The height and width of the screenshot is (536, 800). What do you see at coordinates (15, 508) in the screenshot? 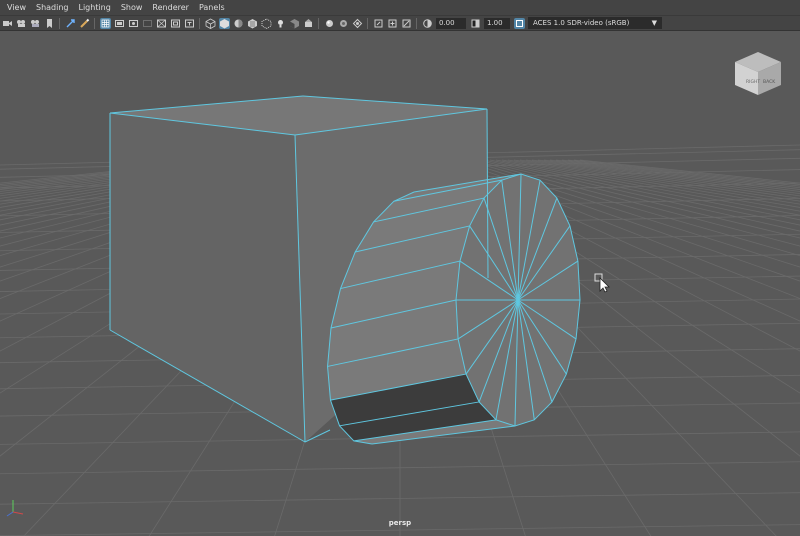
I see `axis-gizmo-icon` at bounding box center [15, 508].